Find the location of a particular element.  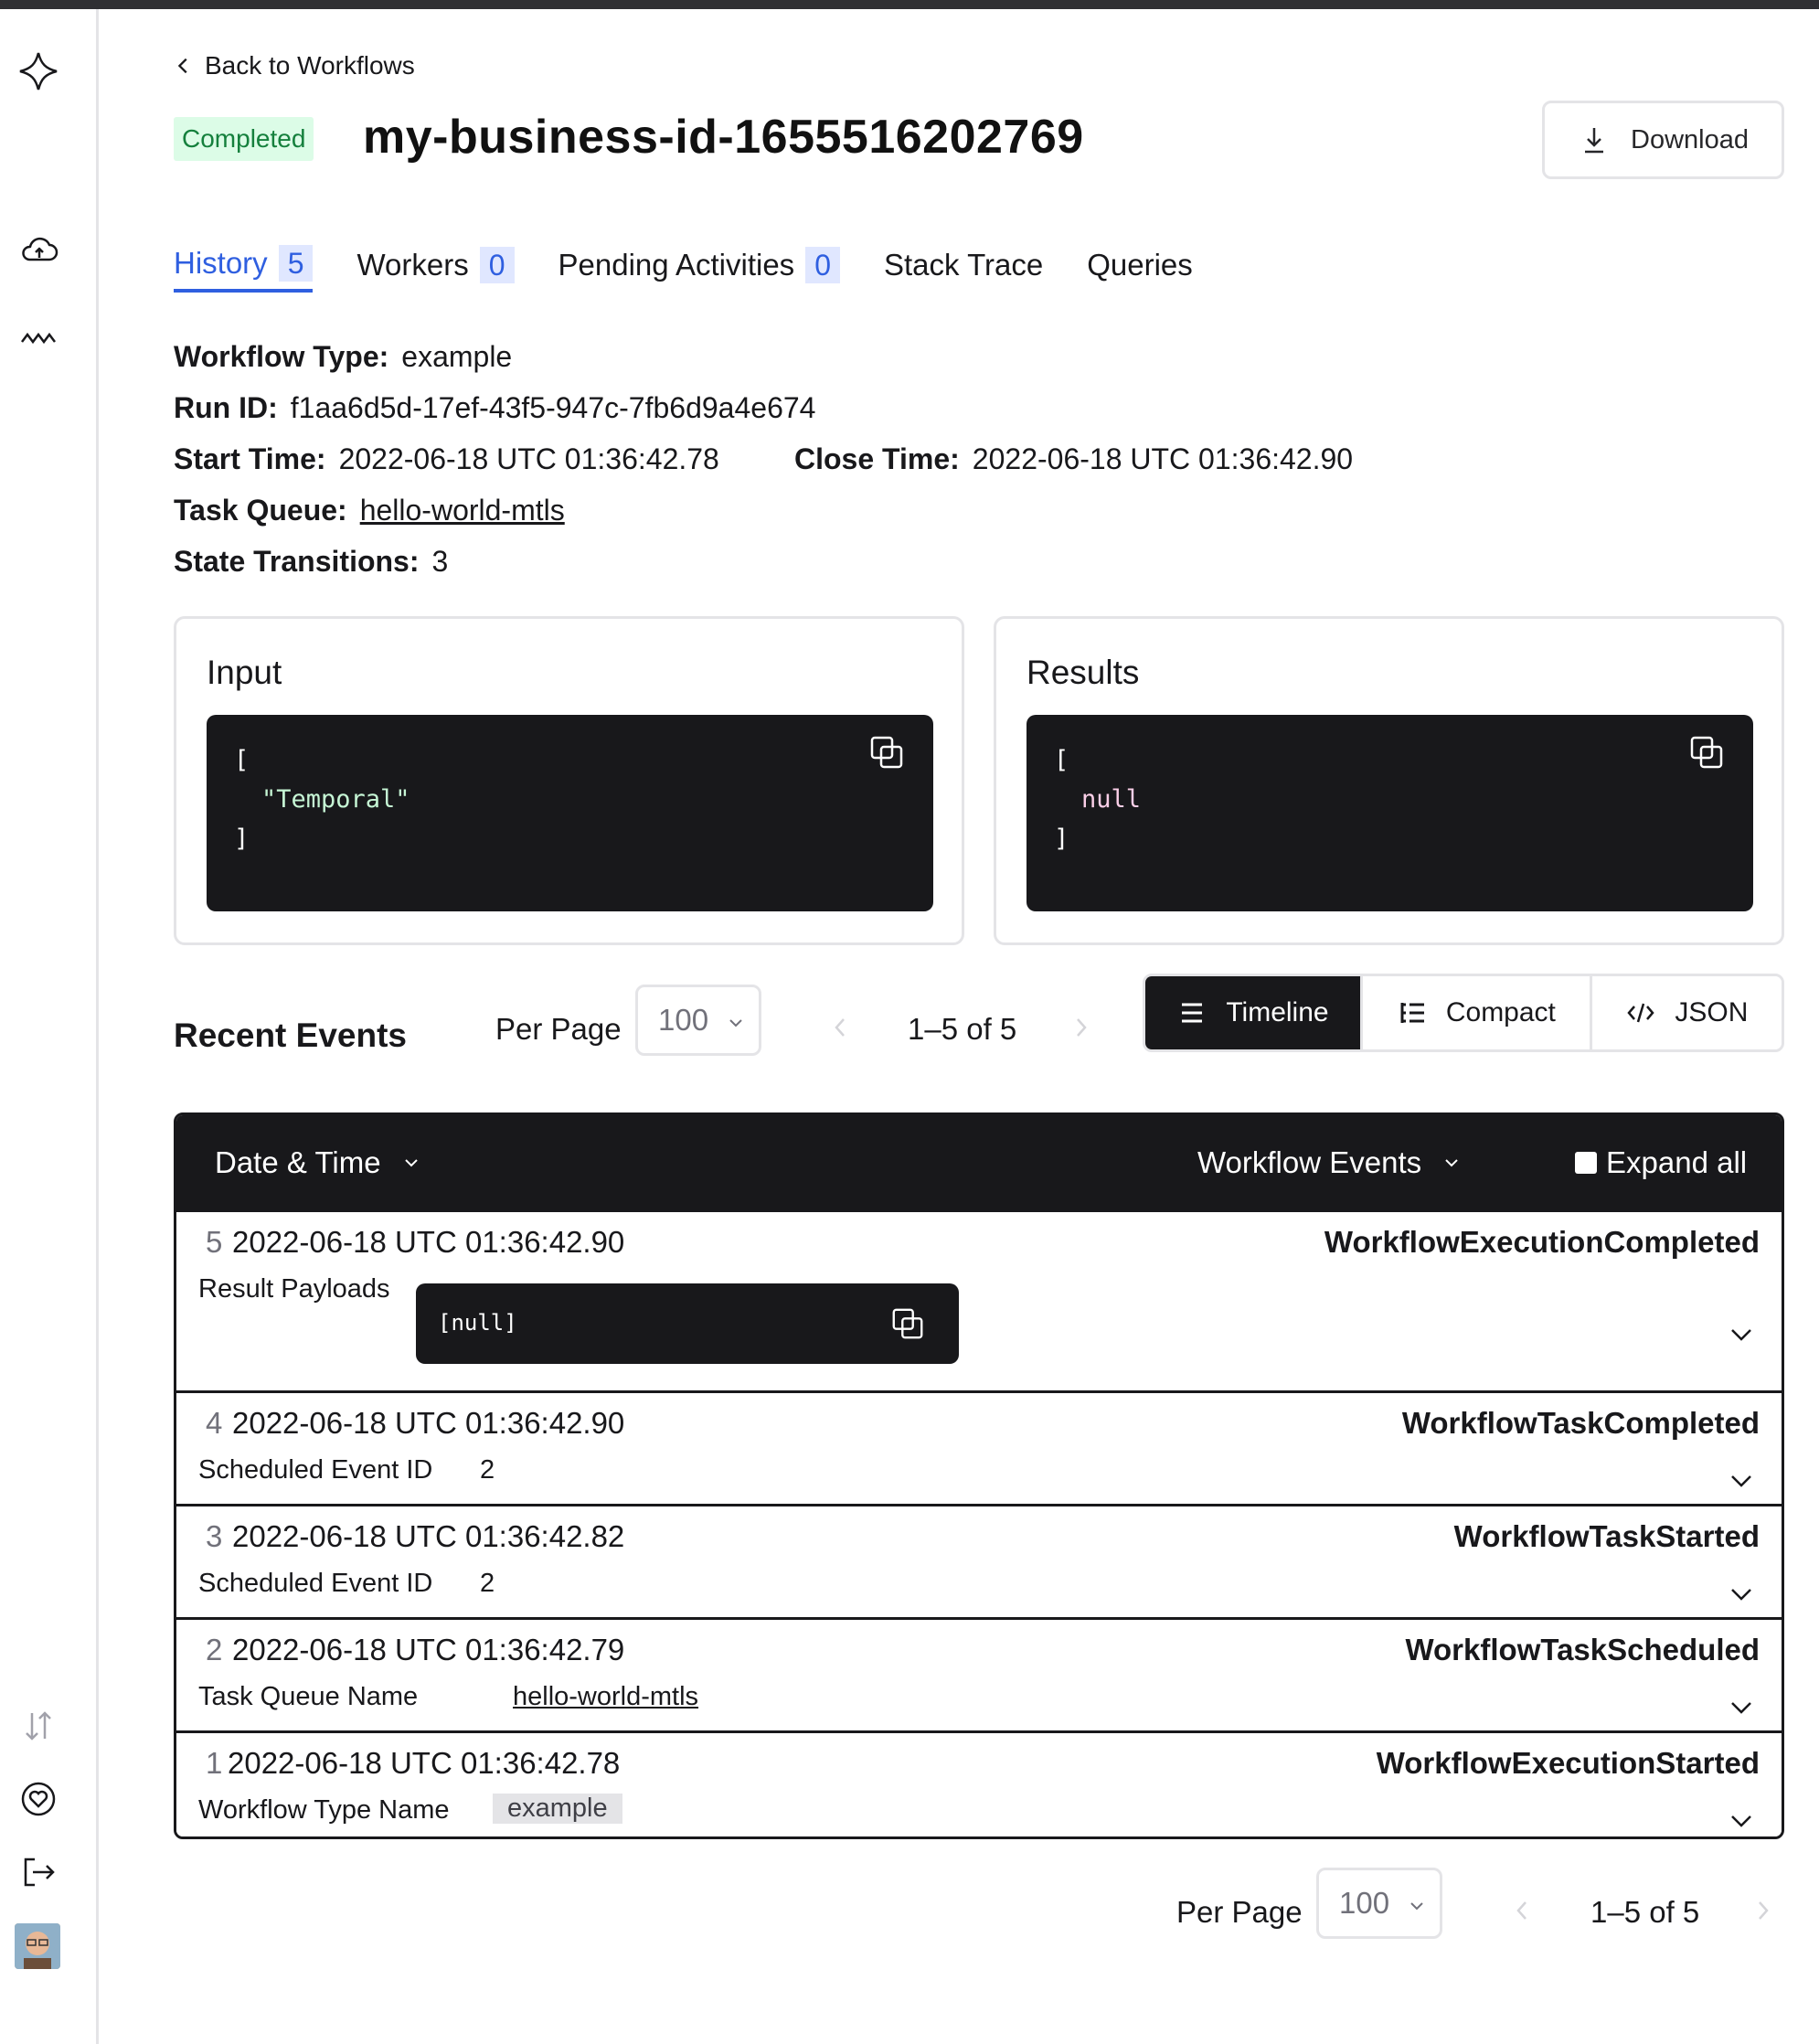

input-card: Input [ "Temporal" ] is located at coordinates (569, 780).